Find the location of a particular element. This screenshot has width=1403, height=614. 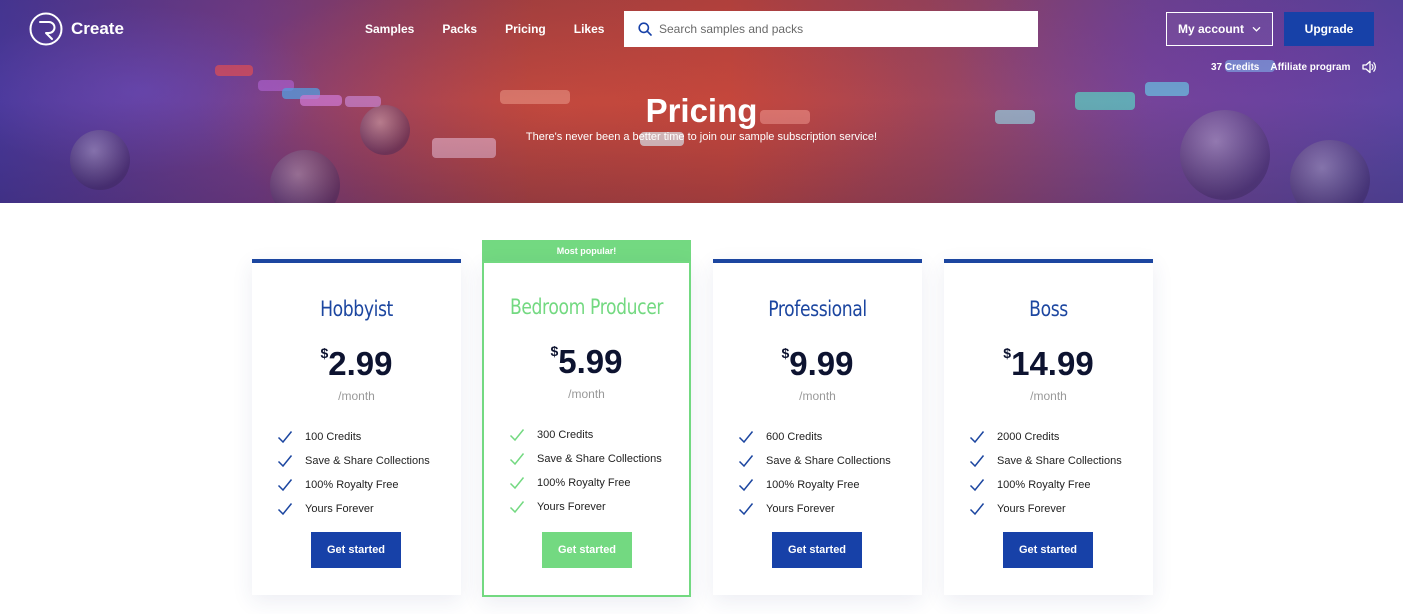

page-title: Pricing is located at coordinates (701, 110).